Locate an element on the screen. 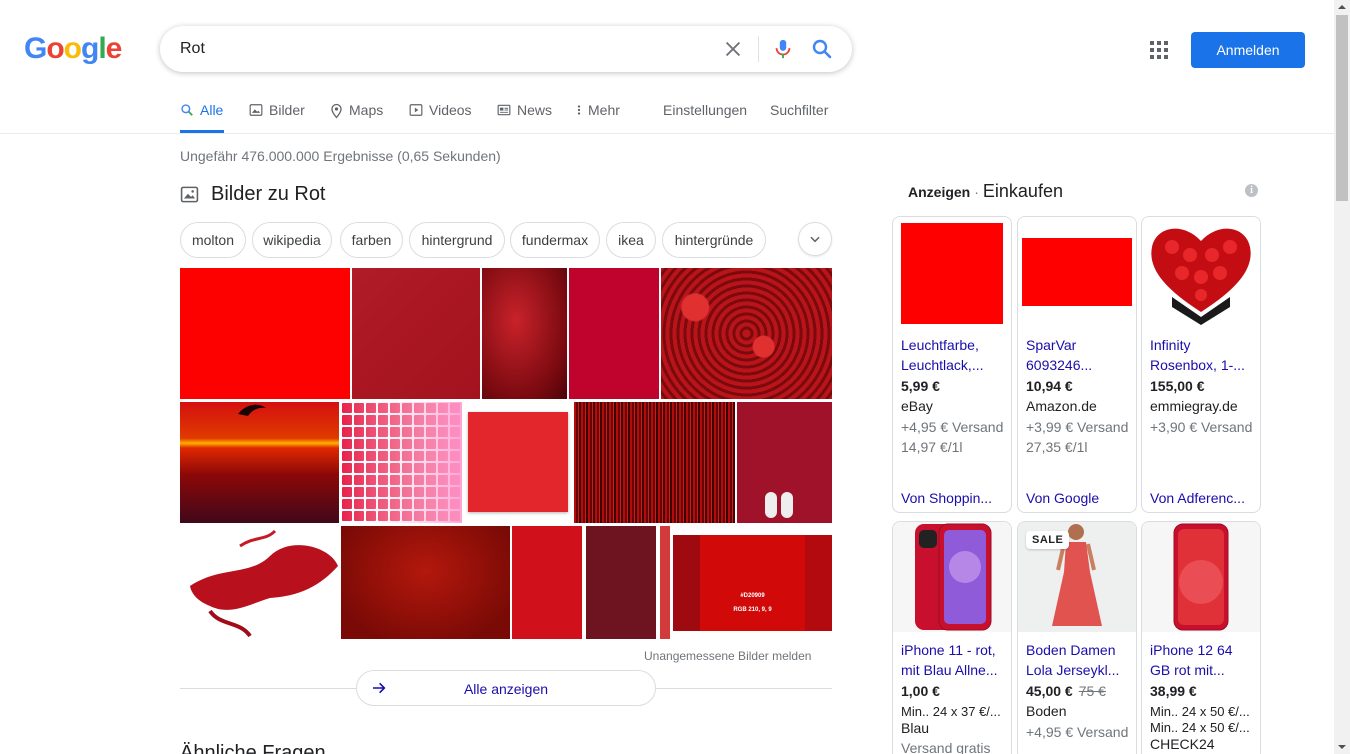 The image size is (1350, 754). product-price: 38,99 € is located at coordinates (1173, 691).